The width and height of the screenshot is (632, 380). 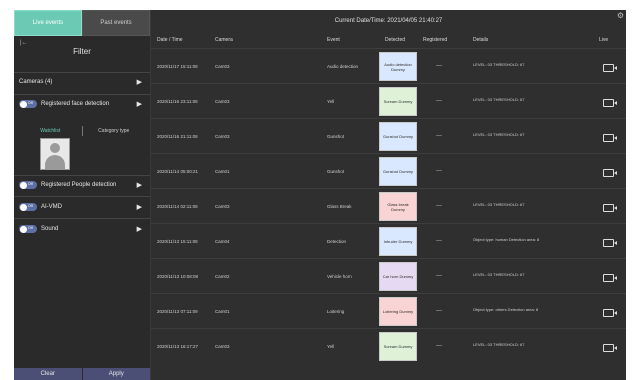 What do you see at coordinates (82, 104) in the screenshot?
I see `face-detection-filter: Off Registered face detection ▶` at bounding box center [82, 104].